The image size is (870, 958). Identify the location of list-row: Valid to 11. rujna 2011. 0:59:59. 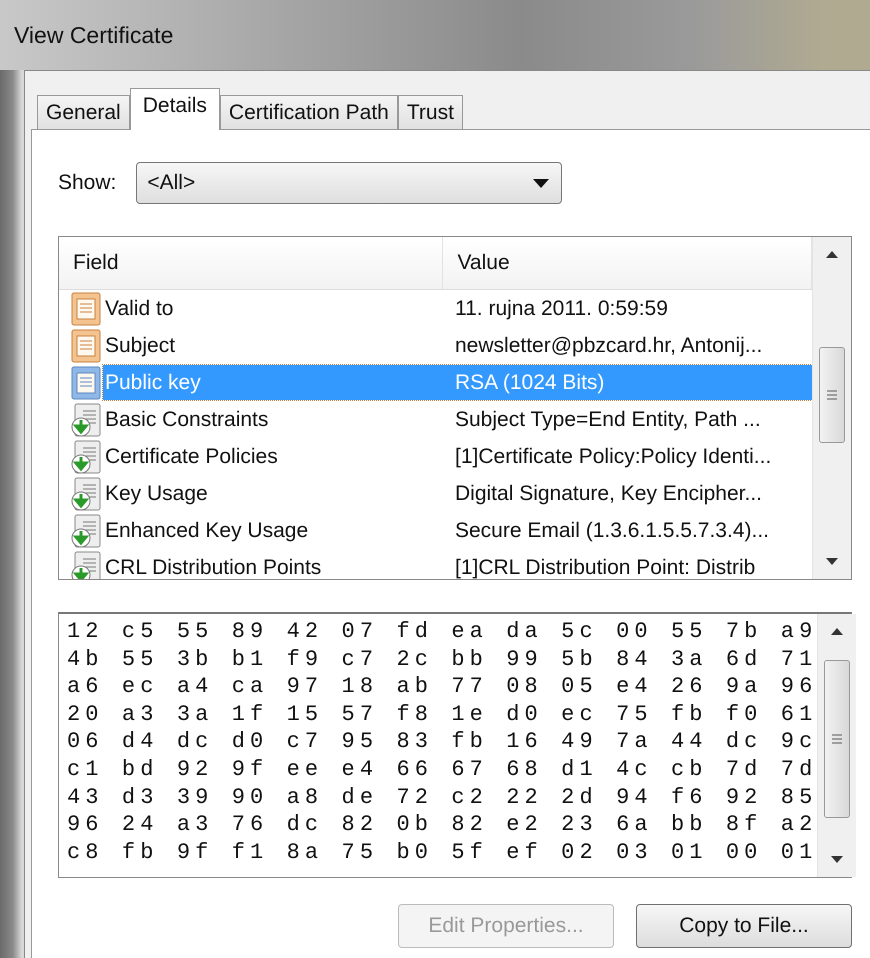
(457, 308).